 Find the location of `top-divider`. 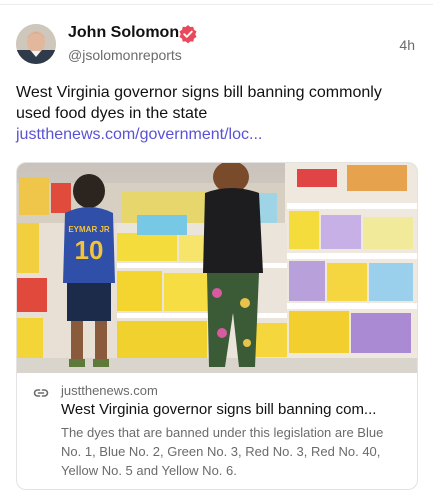

top-divider is located at coordinates (216, 2).